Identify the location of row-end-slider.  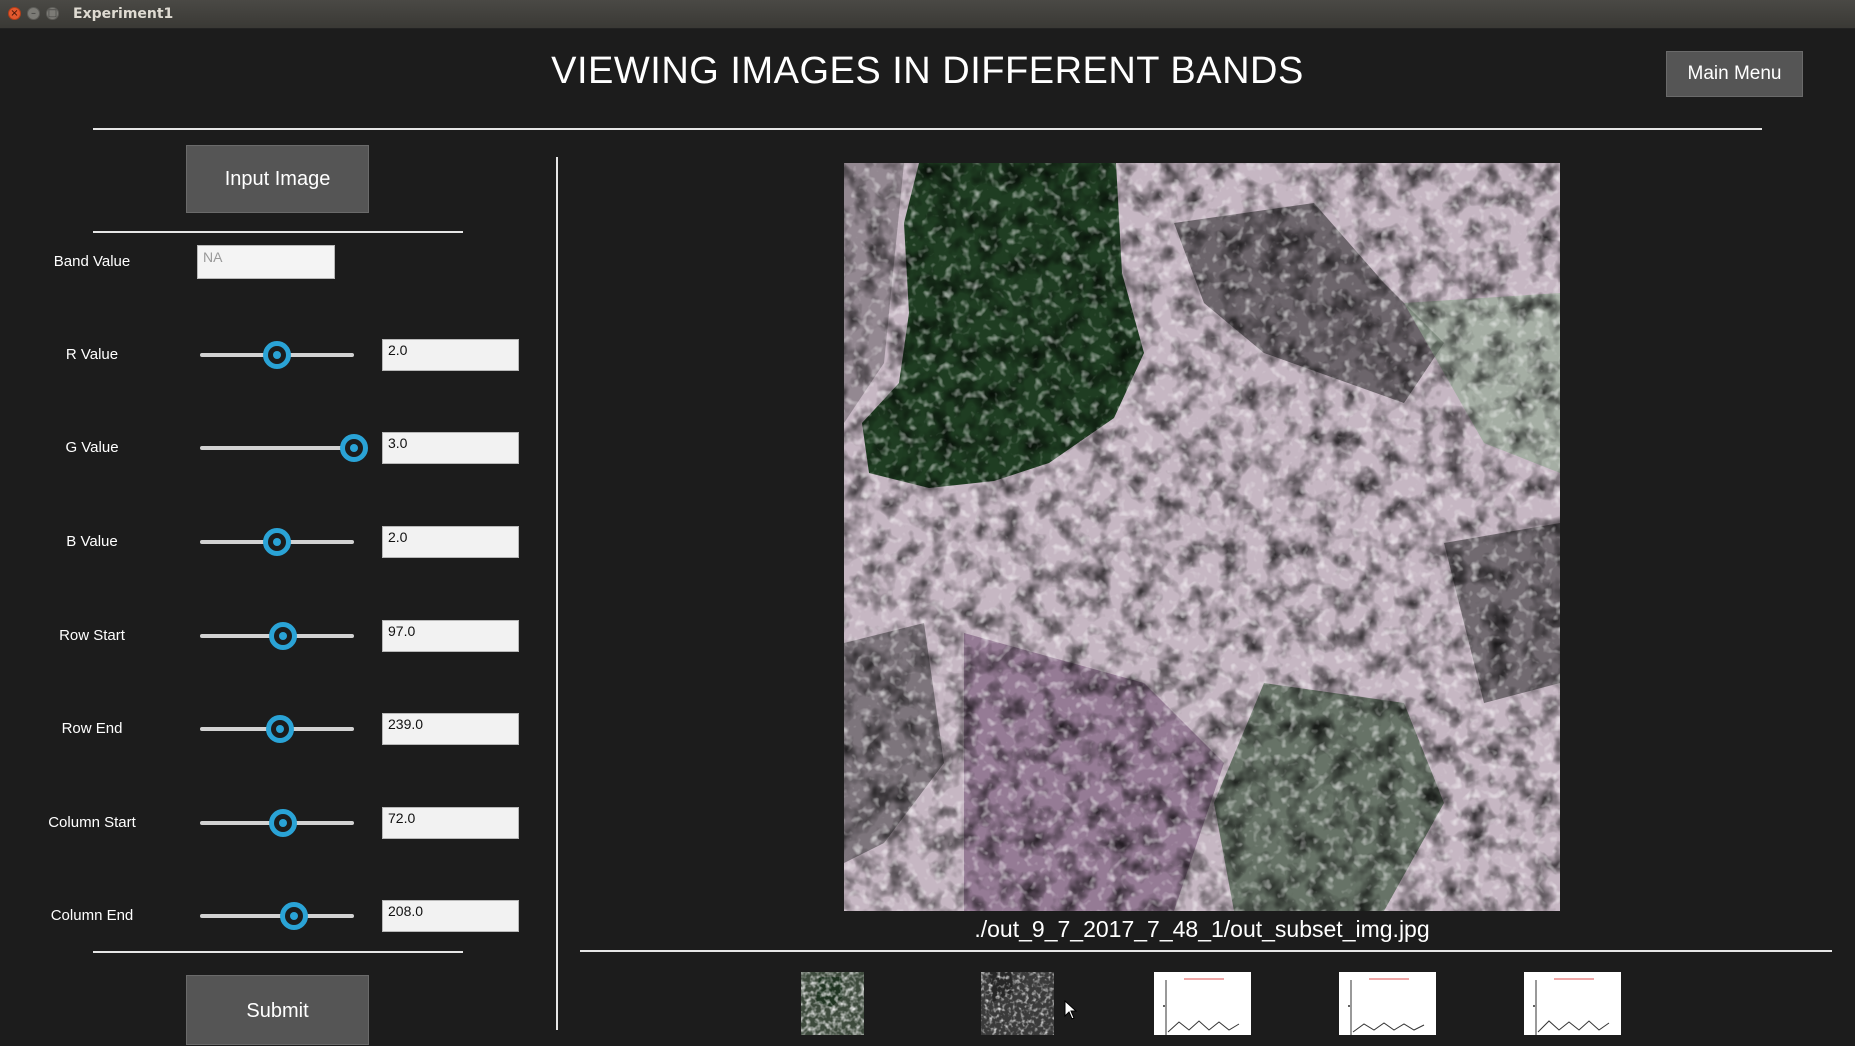
(277, 729).